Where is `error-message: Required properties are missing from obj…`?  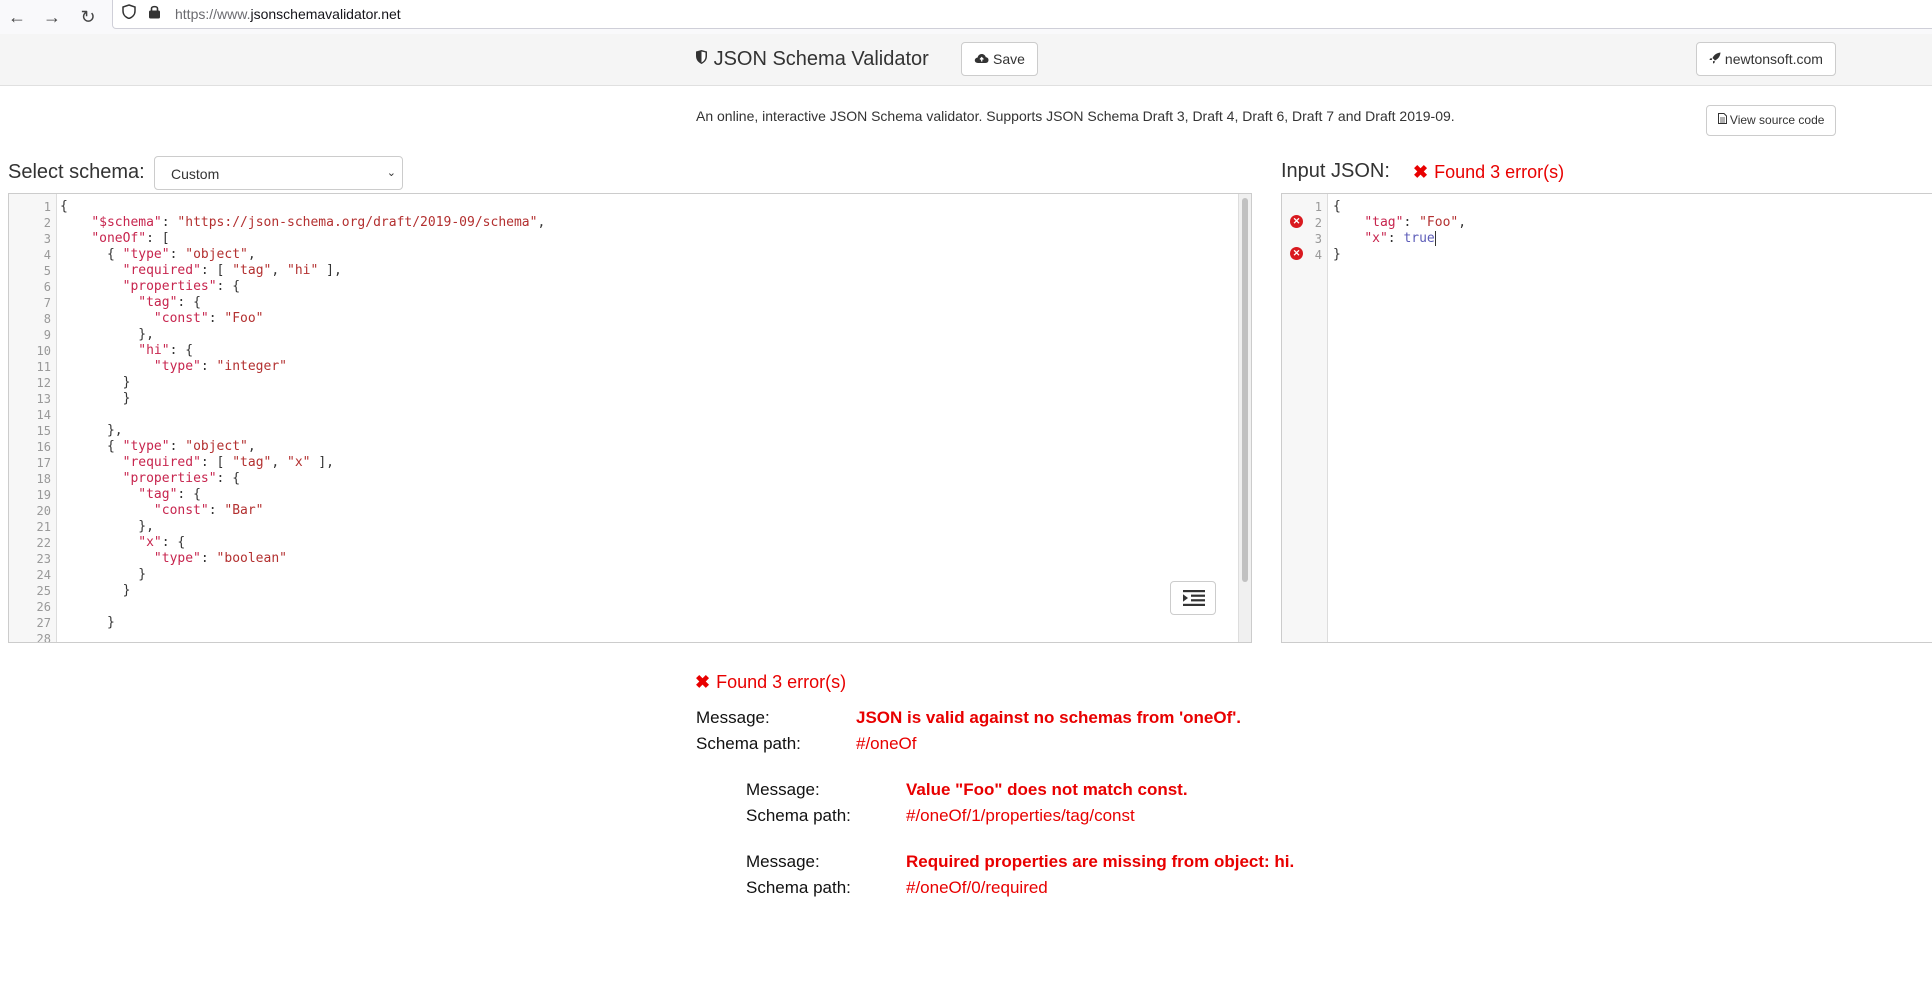
error-message: Required properties are missing from obj… is located at coordinates (1100, 861).